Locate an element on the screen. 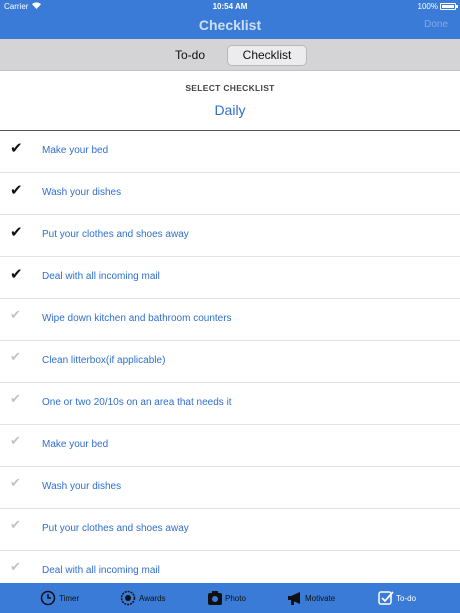 The width and height of the screenshot is (460, 613). done-button: Done is located at coordinates (436, 24).